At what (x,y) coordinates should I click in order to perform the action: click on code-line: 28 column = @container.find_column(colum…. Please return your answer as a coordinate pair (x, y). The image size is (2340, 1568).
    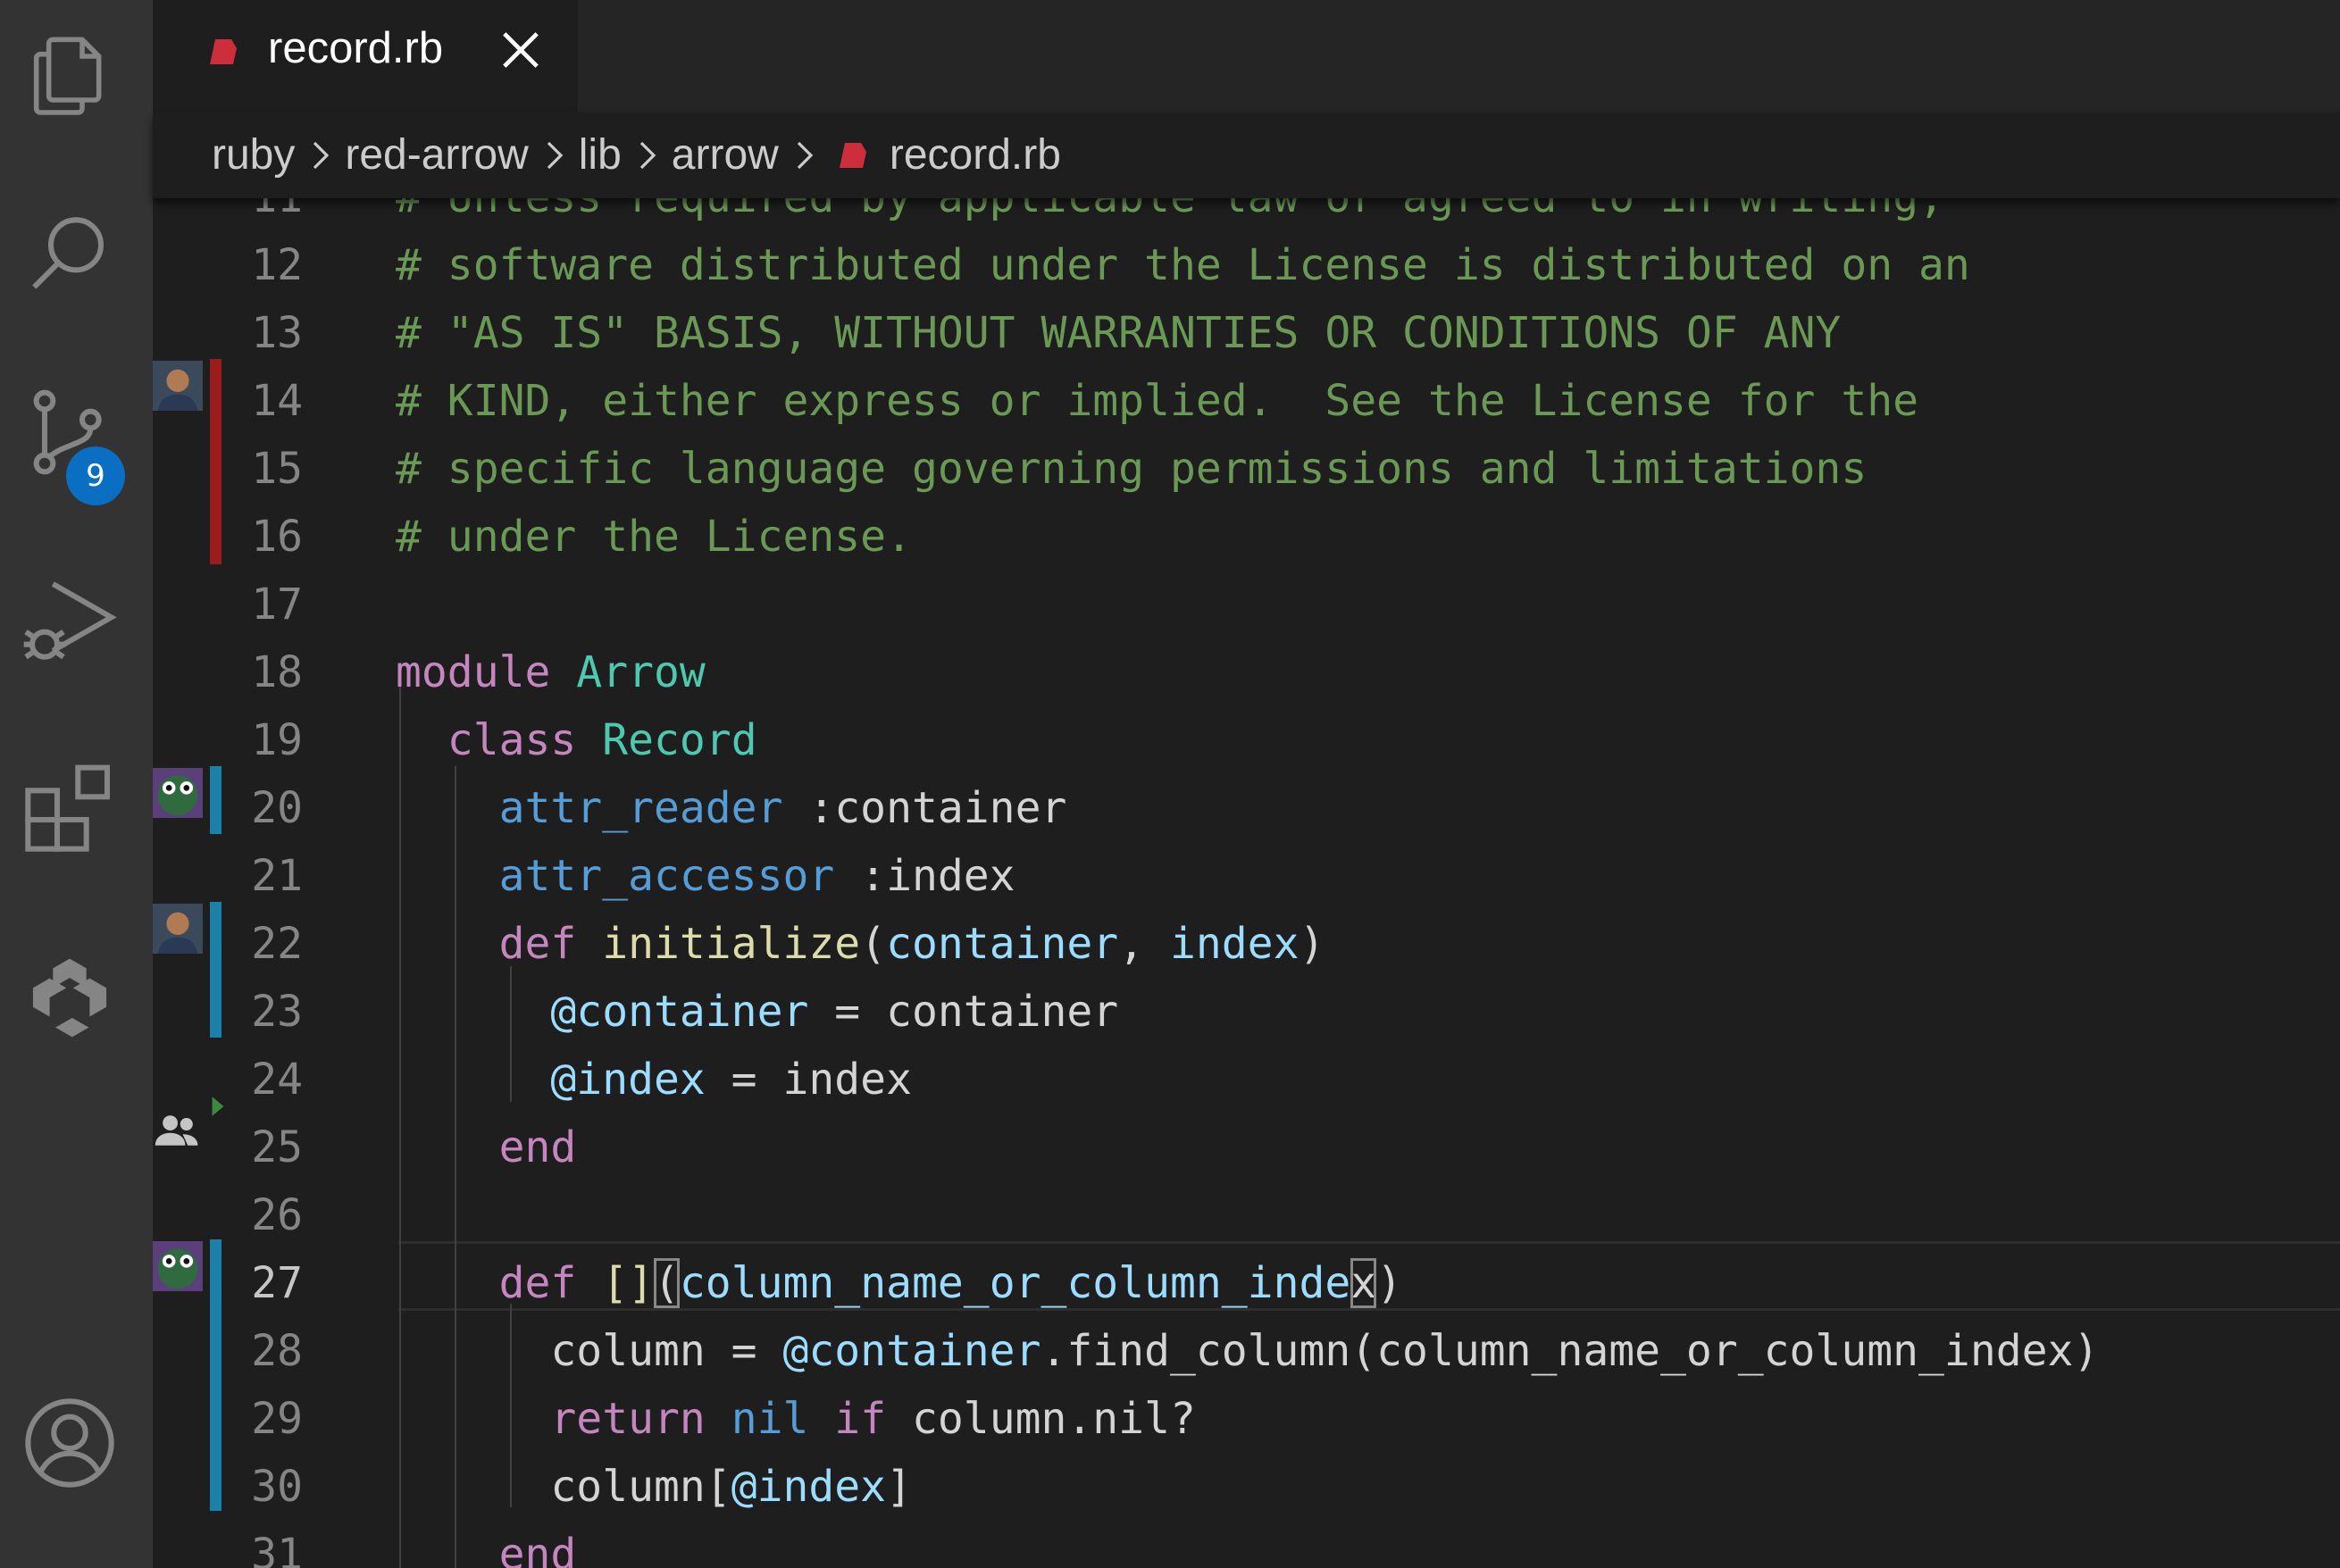
    Looking at the image, I should click on (1246, 1356).